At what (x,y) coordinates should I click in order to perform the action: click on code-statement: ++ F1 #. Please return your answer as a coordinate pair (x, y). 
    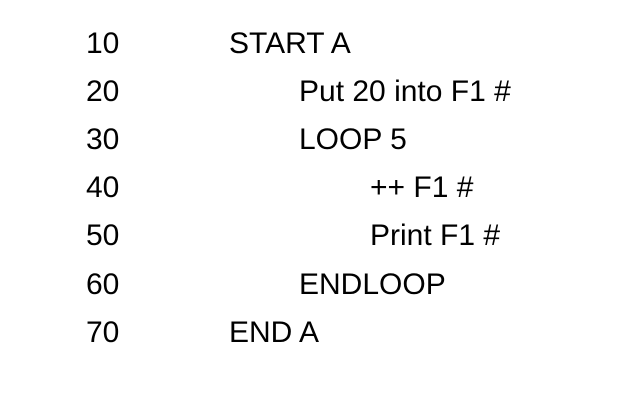
    Looking at the image, I should click on (422, 187).